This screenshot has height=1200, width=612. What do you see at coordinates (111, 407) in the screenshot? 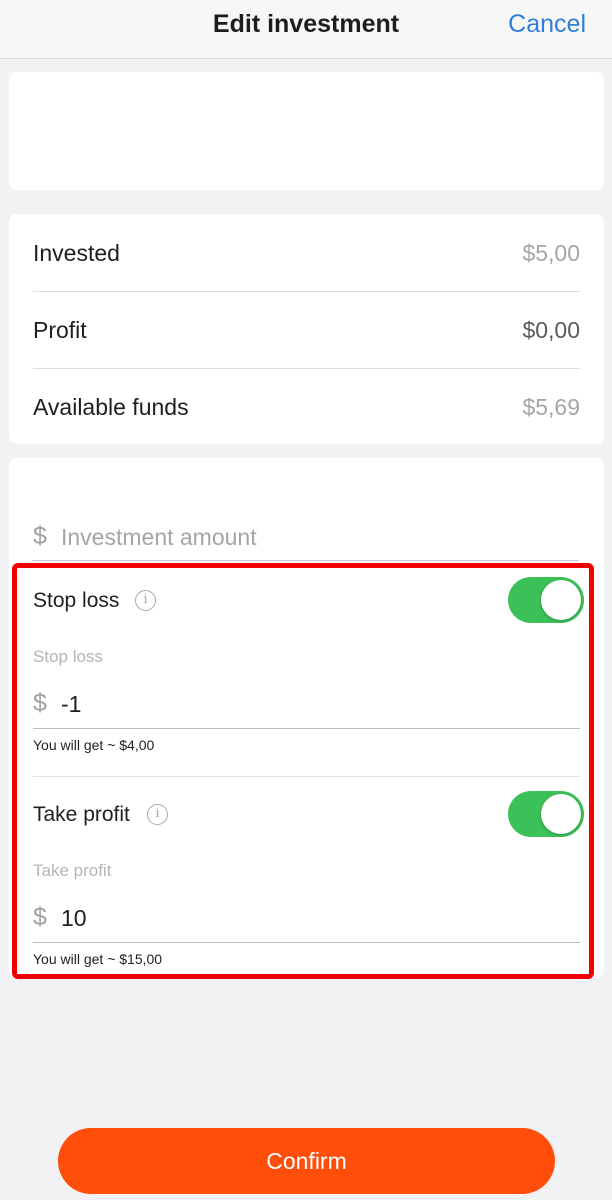
I see `summary-label: Available funds` at bounding box center [111, 407].